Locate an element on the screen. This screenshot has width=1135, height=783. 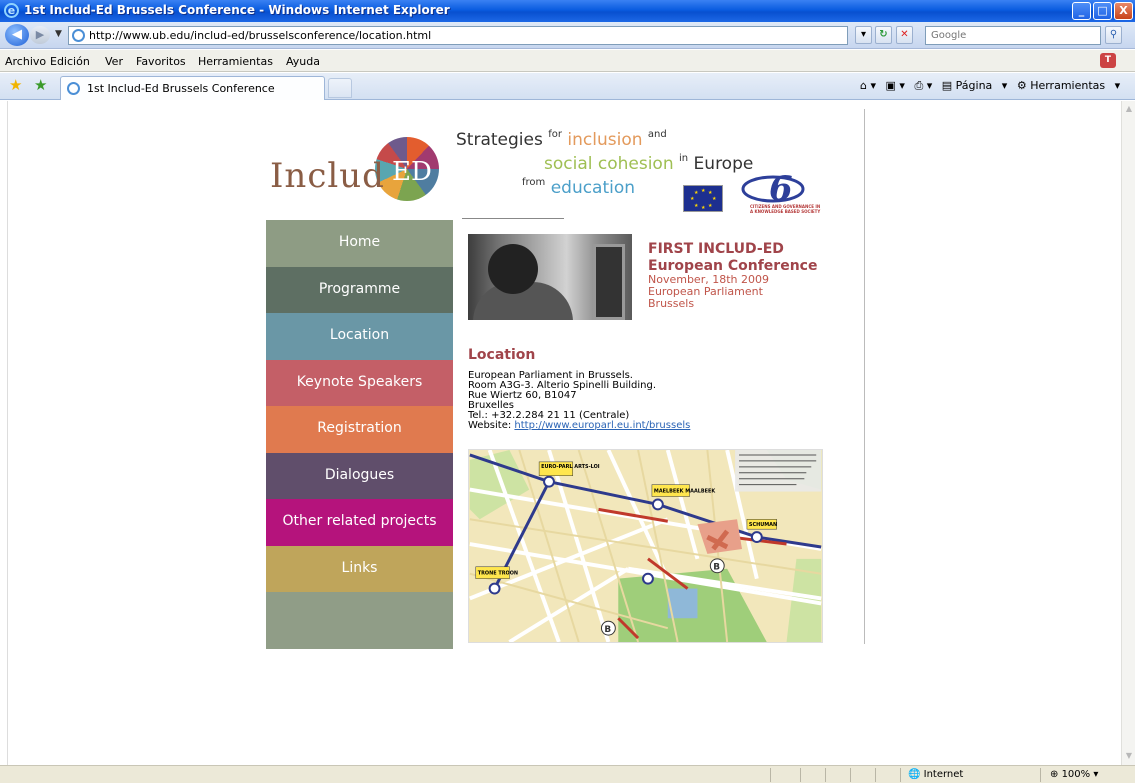
svg-text: 6 is located at coordinates (781, 189).